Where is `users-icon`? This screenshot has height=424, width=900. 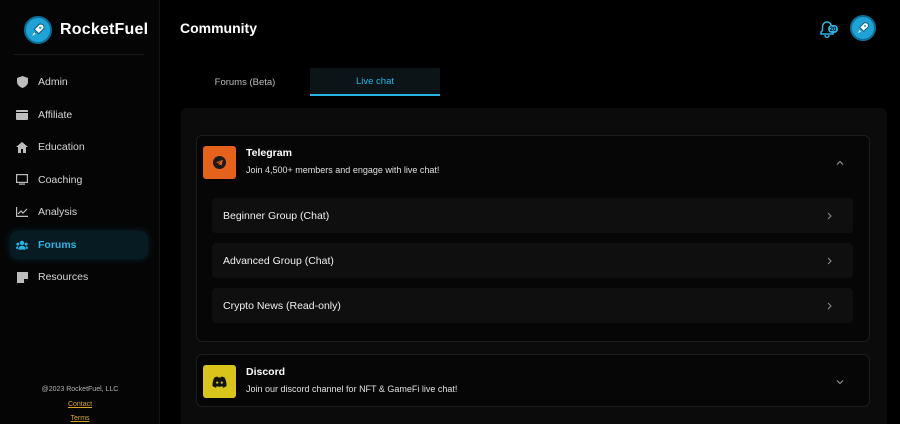
users-icon is located at coordinates (22, 245).